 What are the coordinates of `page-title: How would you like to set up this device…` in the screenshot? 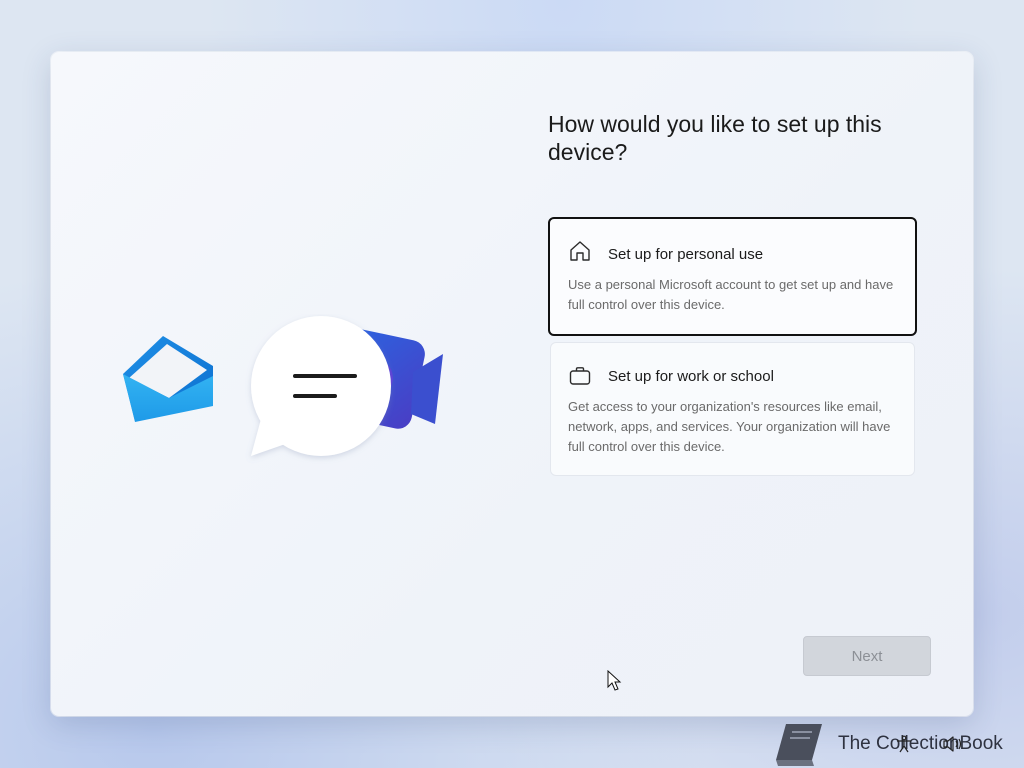 It's located at (715, 138).